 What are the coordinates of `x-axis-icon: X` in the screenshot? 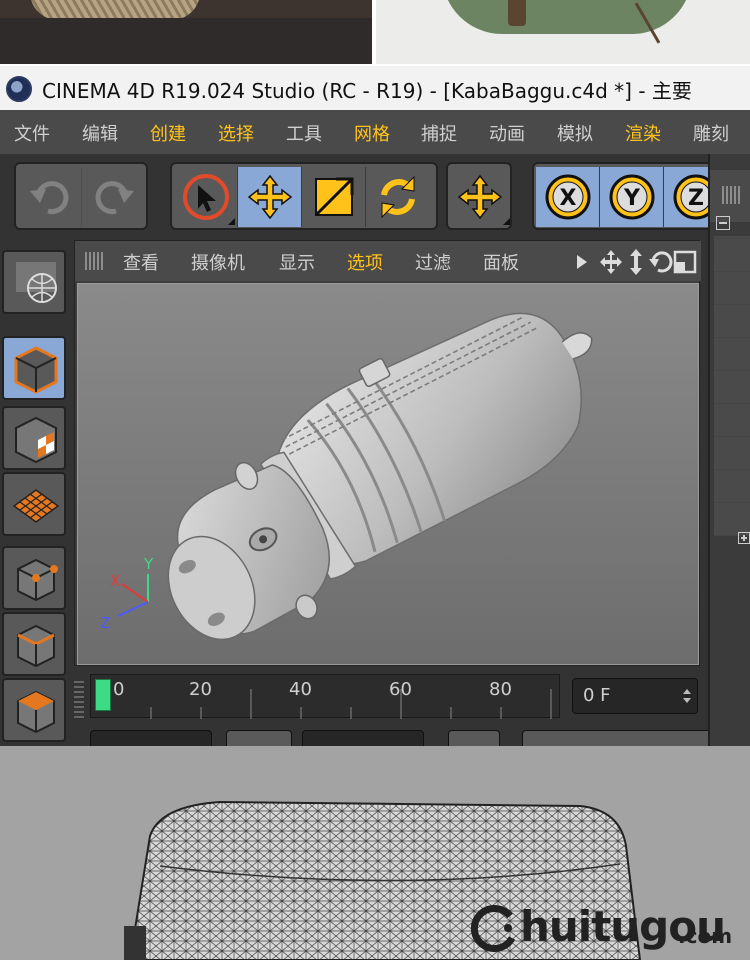 It's located at (568, 197).